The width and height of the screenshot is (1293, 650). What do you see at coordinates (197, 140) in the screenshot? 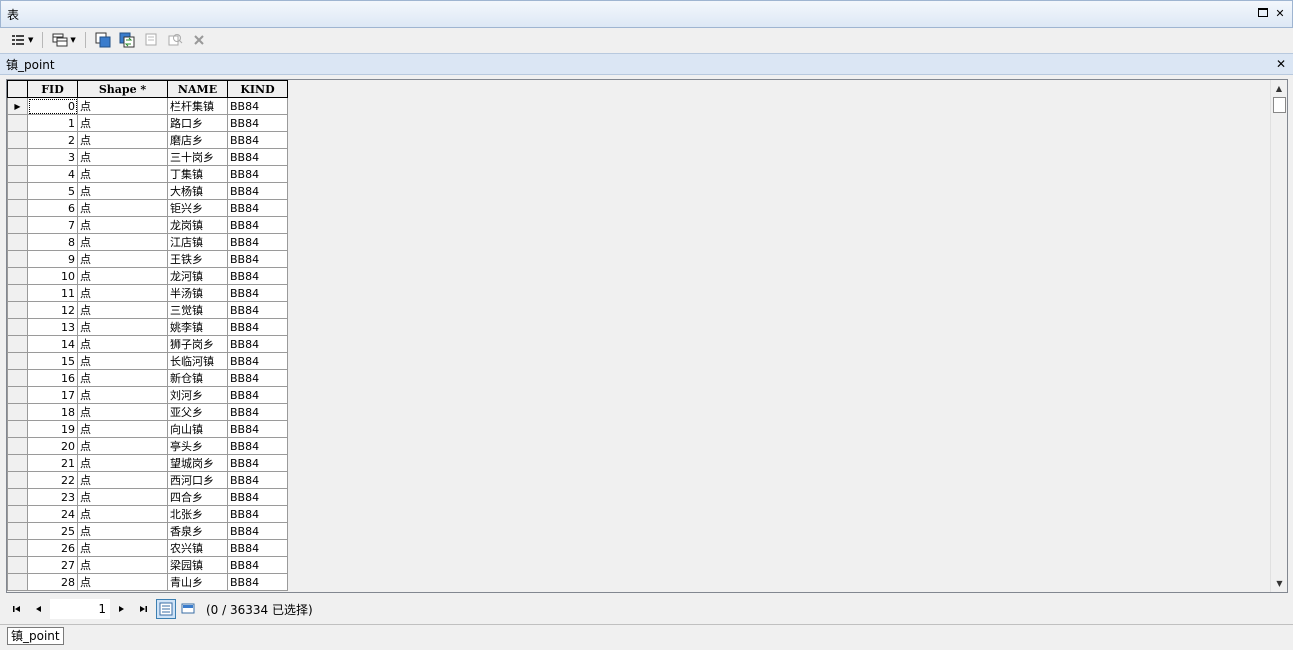
I see `cell-name: 磨店乡` at bounding box center [197, 140].